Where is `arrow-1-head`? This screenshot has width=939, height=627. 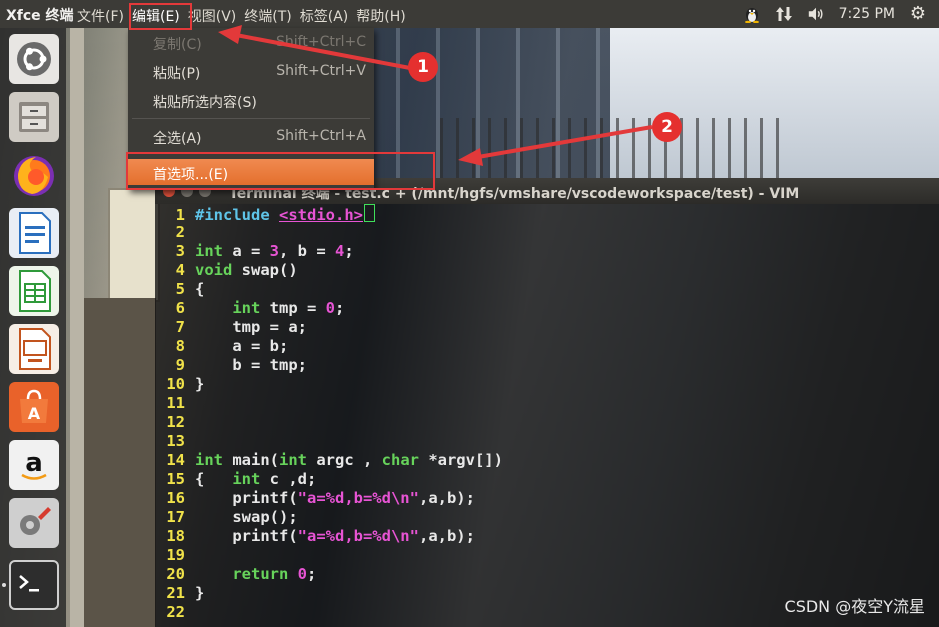
arrow-1-head is located at coordinates (230, 34).